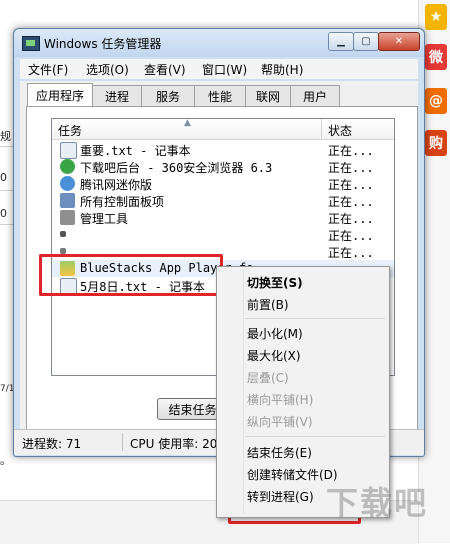 The width and height of the screenshot is (450, 544). What do you see at coordinates (292, 474) in the screenshot?
I see `menu-item-create-dump-file: 创建转储文件(D)` at bounding box center [292, 474].